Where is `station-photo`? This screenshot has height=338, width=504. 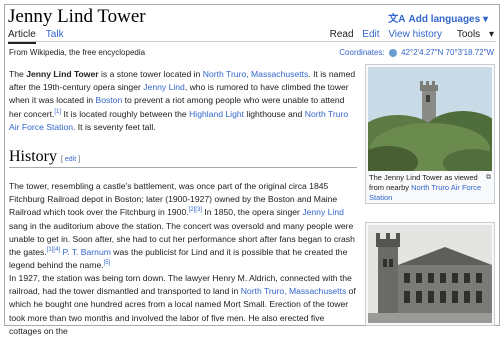 station-photo is located at coordinates (430, 274).